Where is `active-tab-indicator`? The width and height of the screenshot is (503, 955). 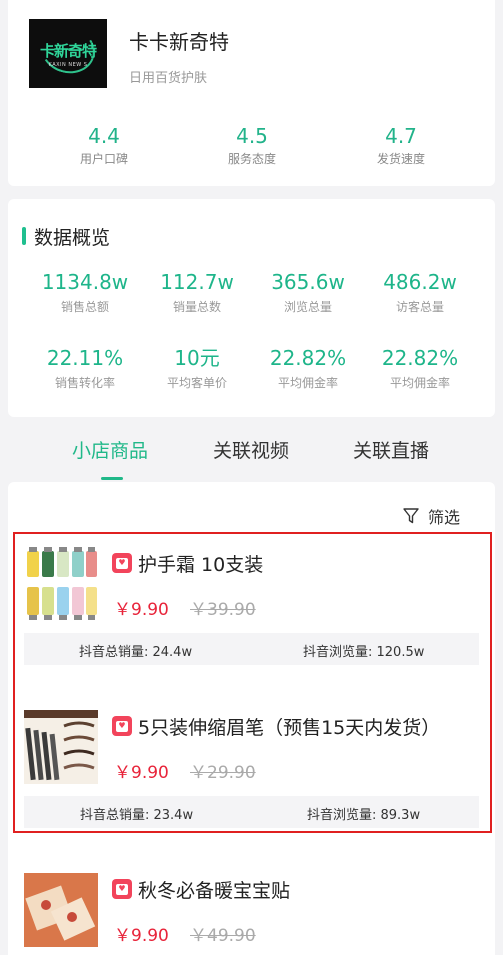
active-tab-indicator is located at coordinates (112, 478).